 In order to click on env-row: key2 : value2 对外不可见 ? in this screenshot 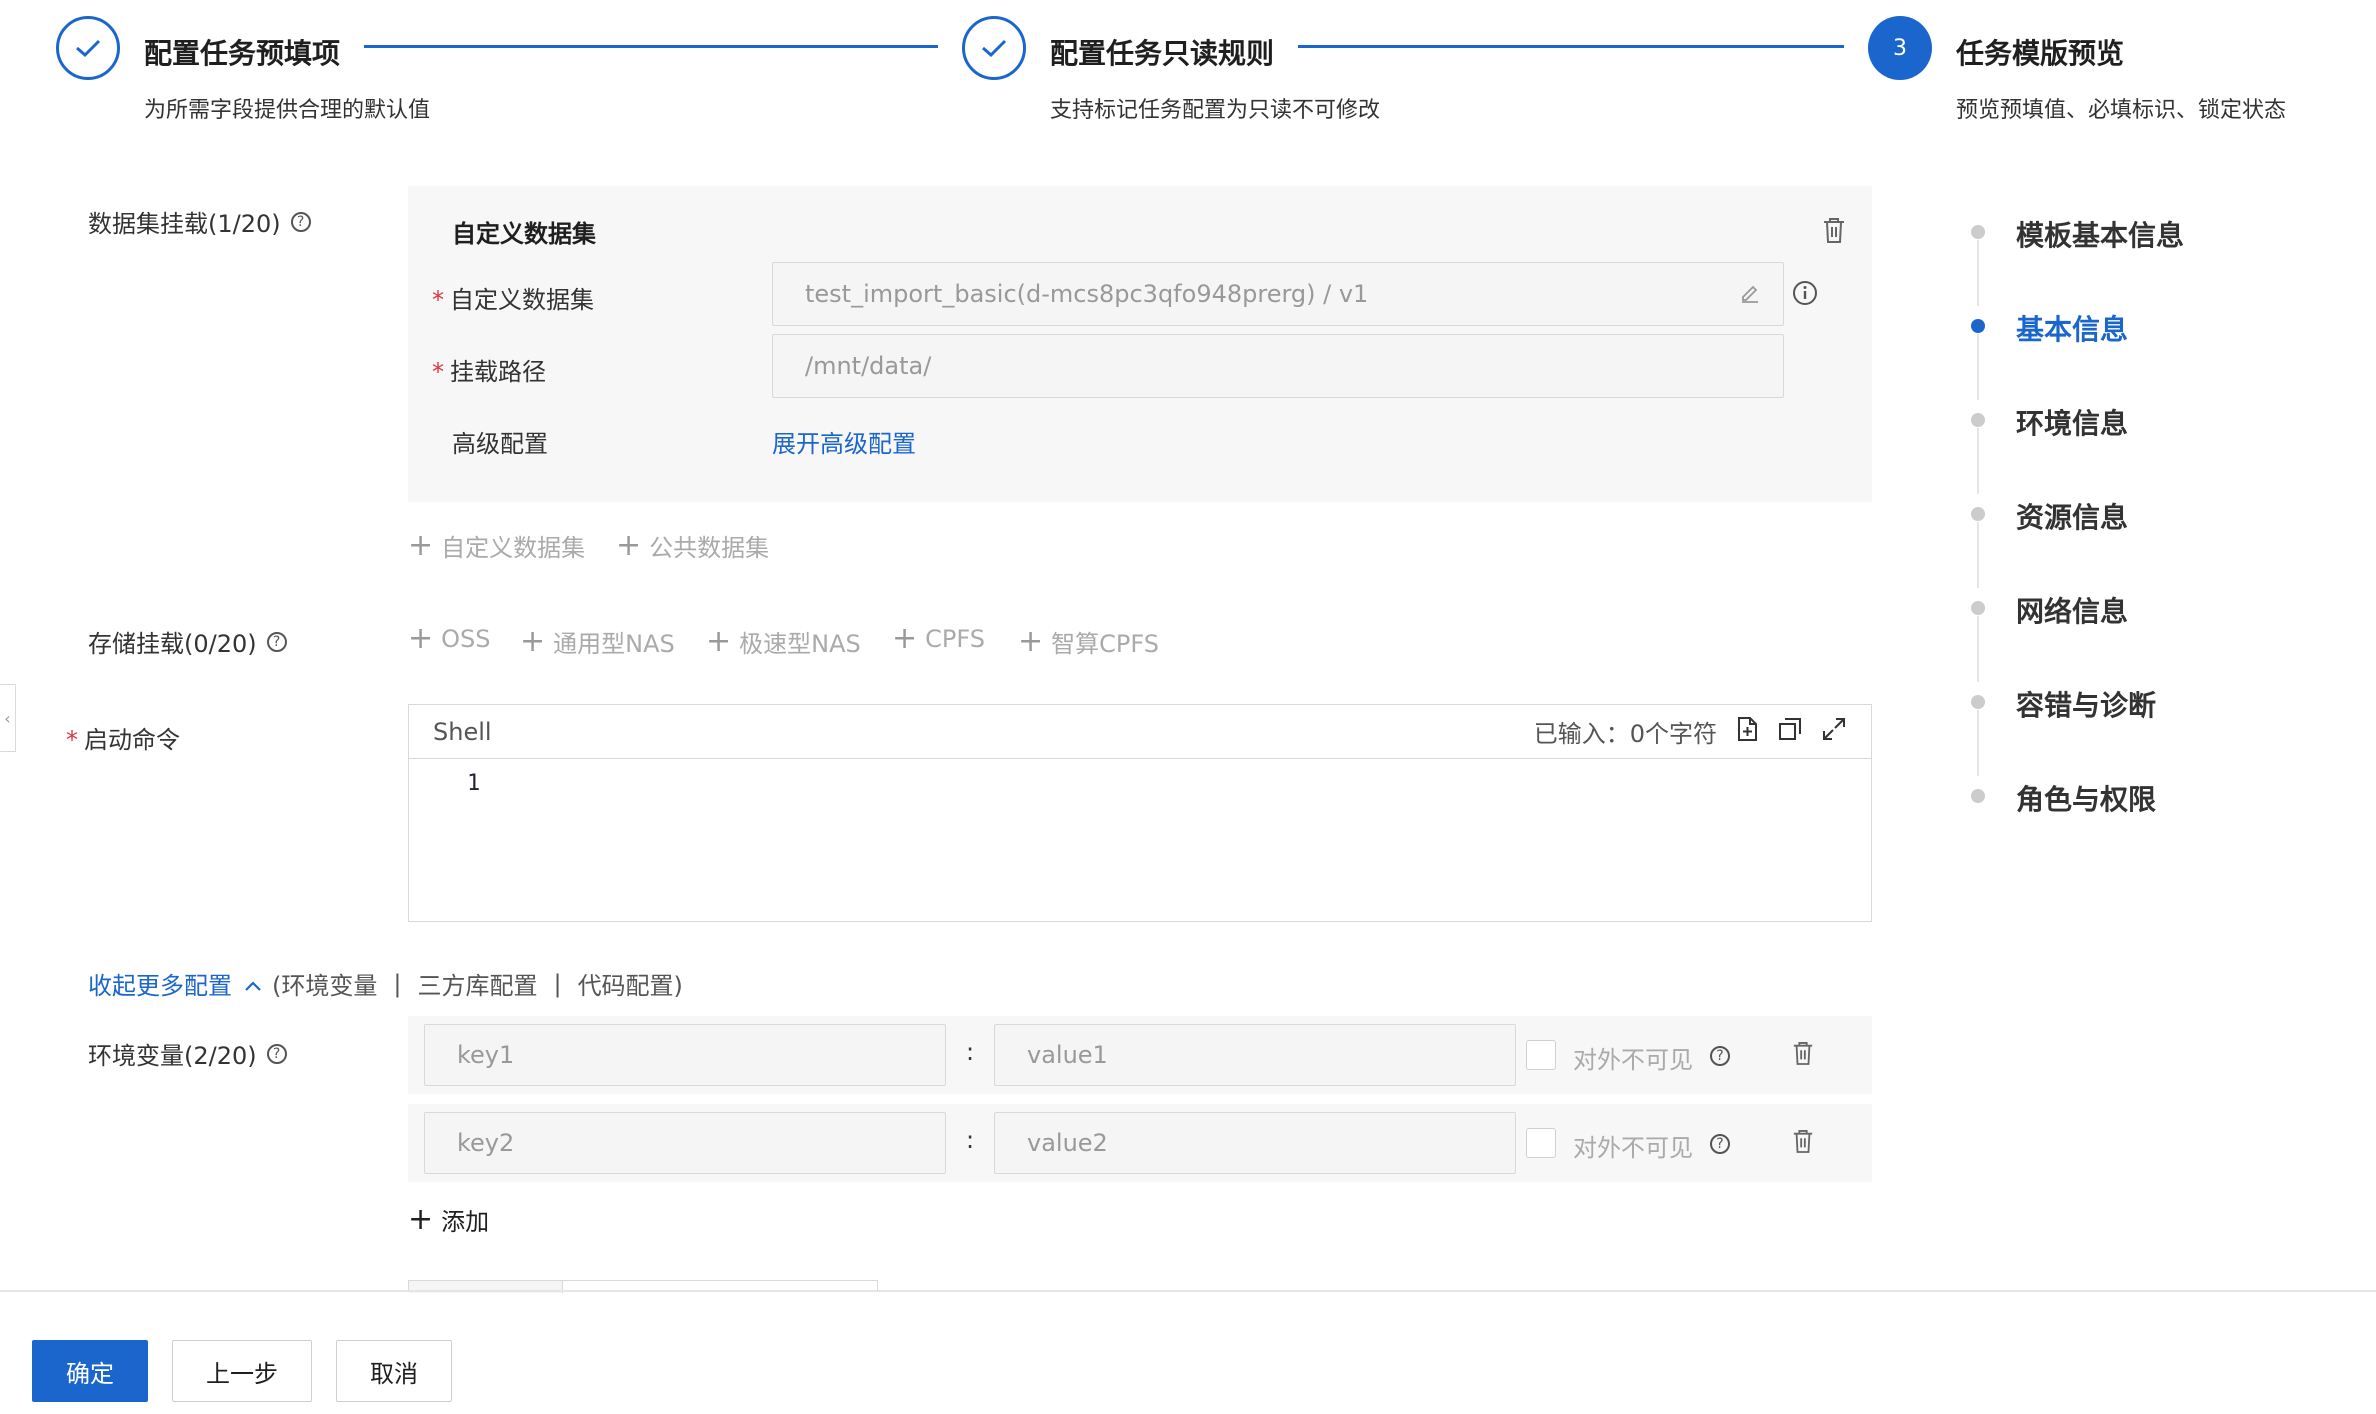, I will do `click(1140, 1143)`.